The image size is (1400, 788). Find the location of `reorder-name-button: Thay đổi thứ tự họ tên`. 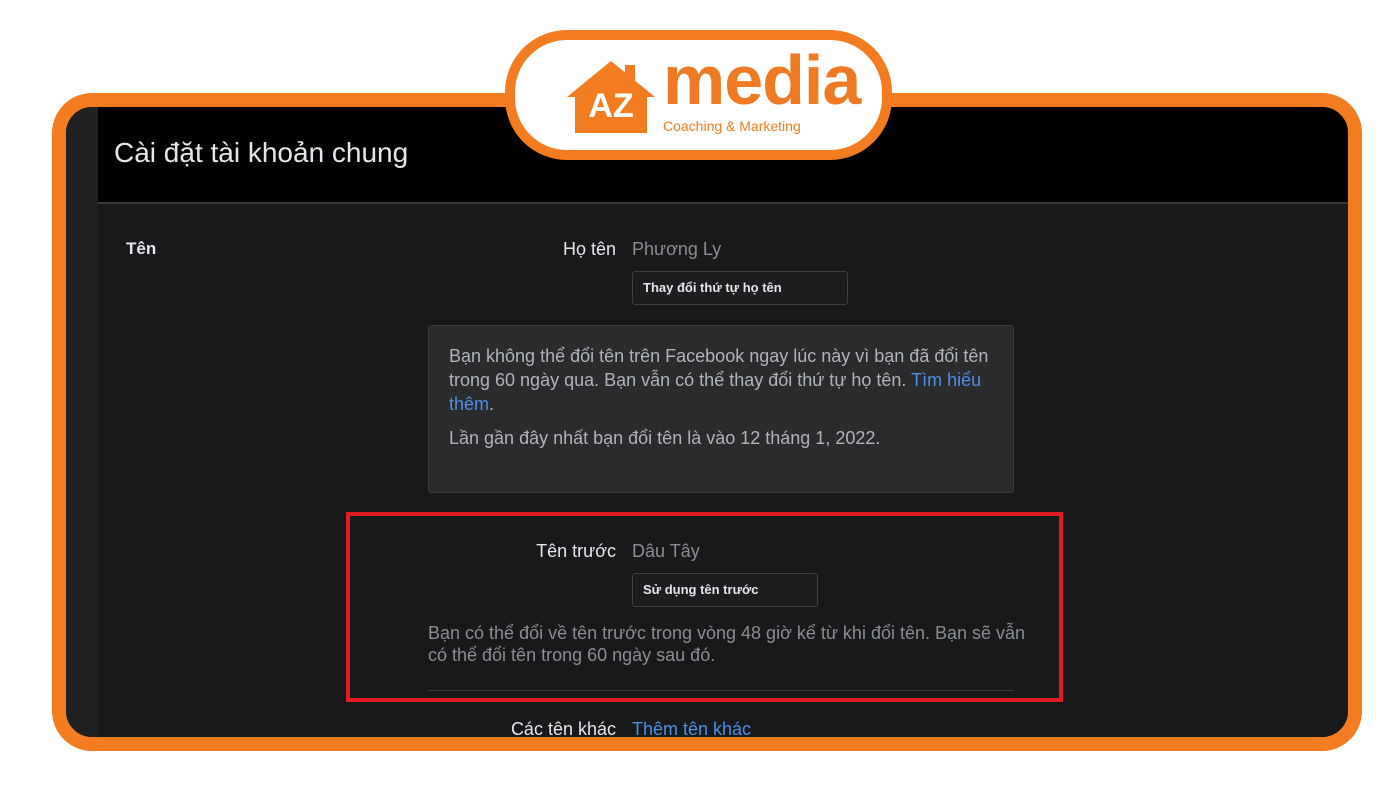

reorder-name-button: Thay đổi thứ tự họ tên is located at coordinates (740, 288).